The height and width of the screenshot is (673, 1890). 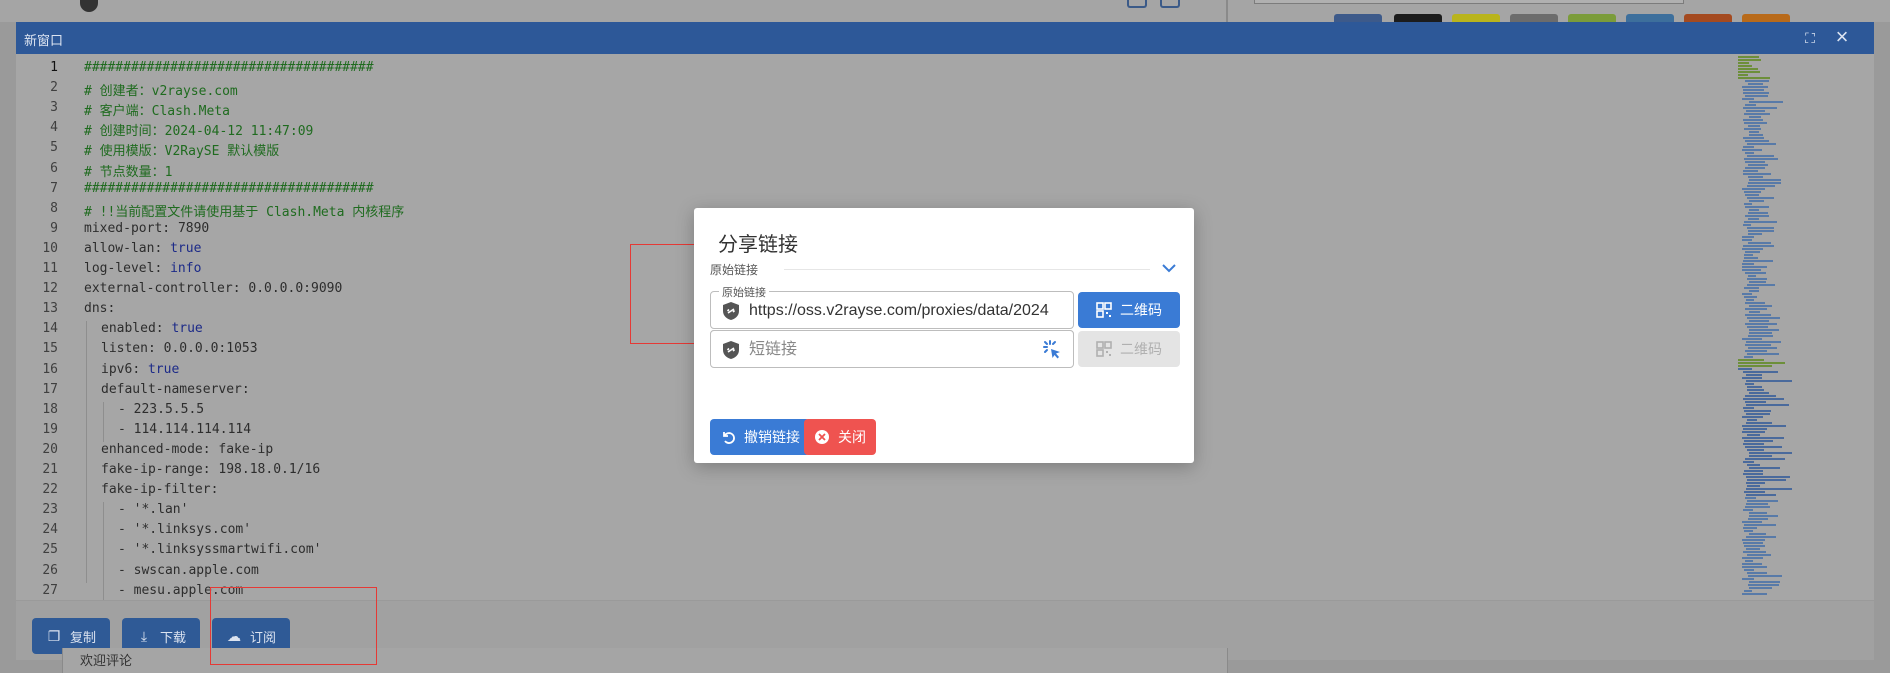 I want to click on chevron-down-icon, so click(x=1169, y=268).